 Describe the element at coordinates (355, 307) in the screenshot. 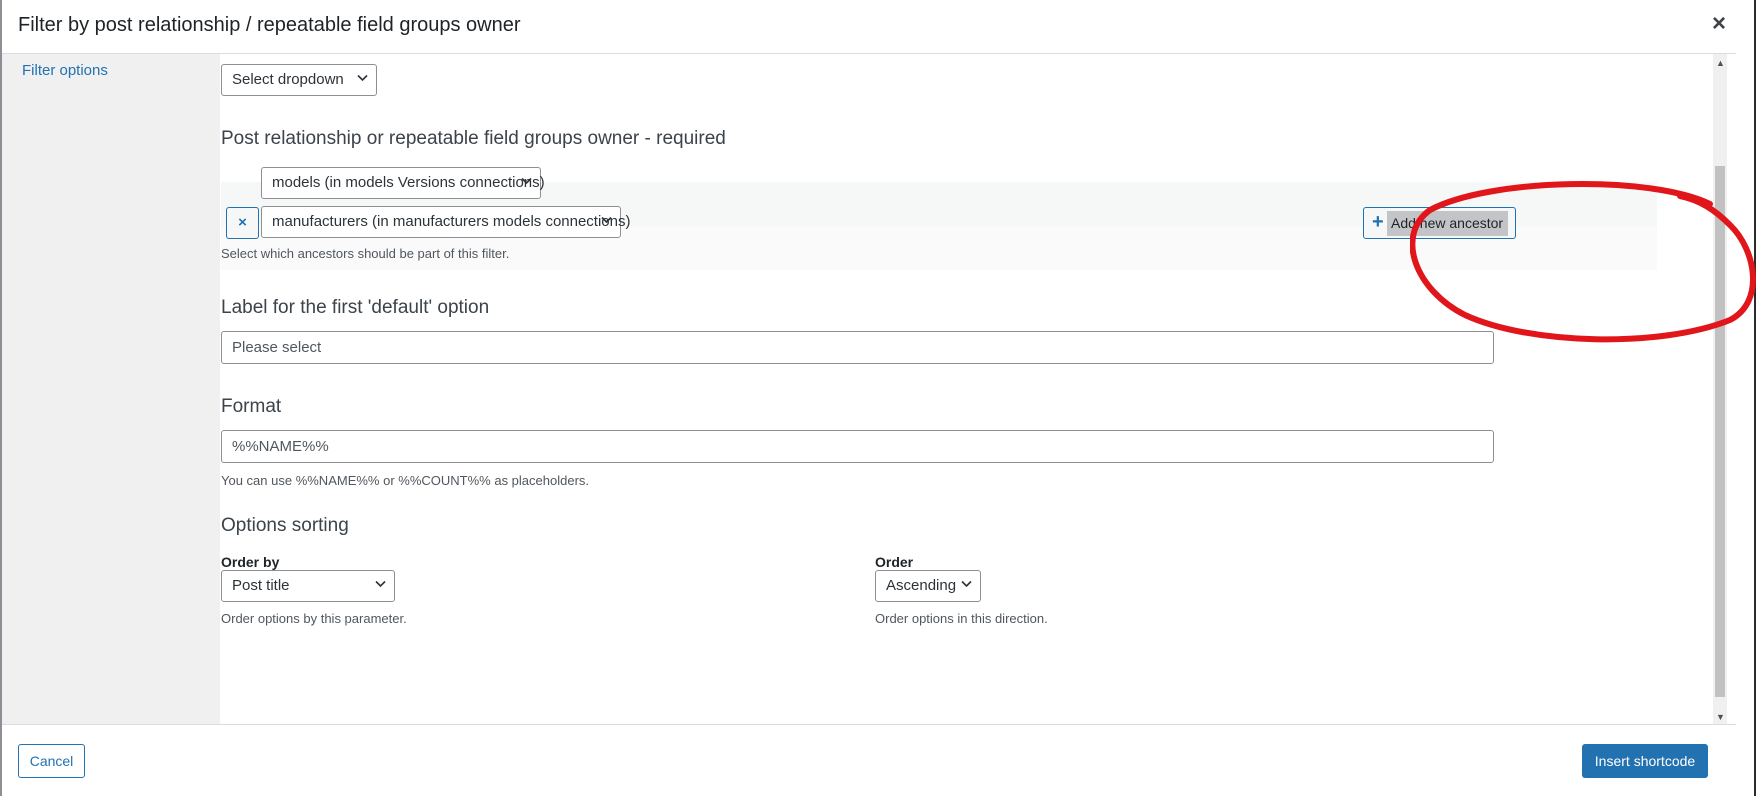

I see `default-label-heading: Label for the first 'default' option` at that location.